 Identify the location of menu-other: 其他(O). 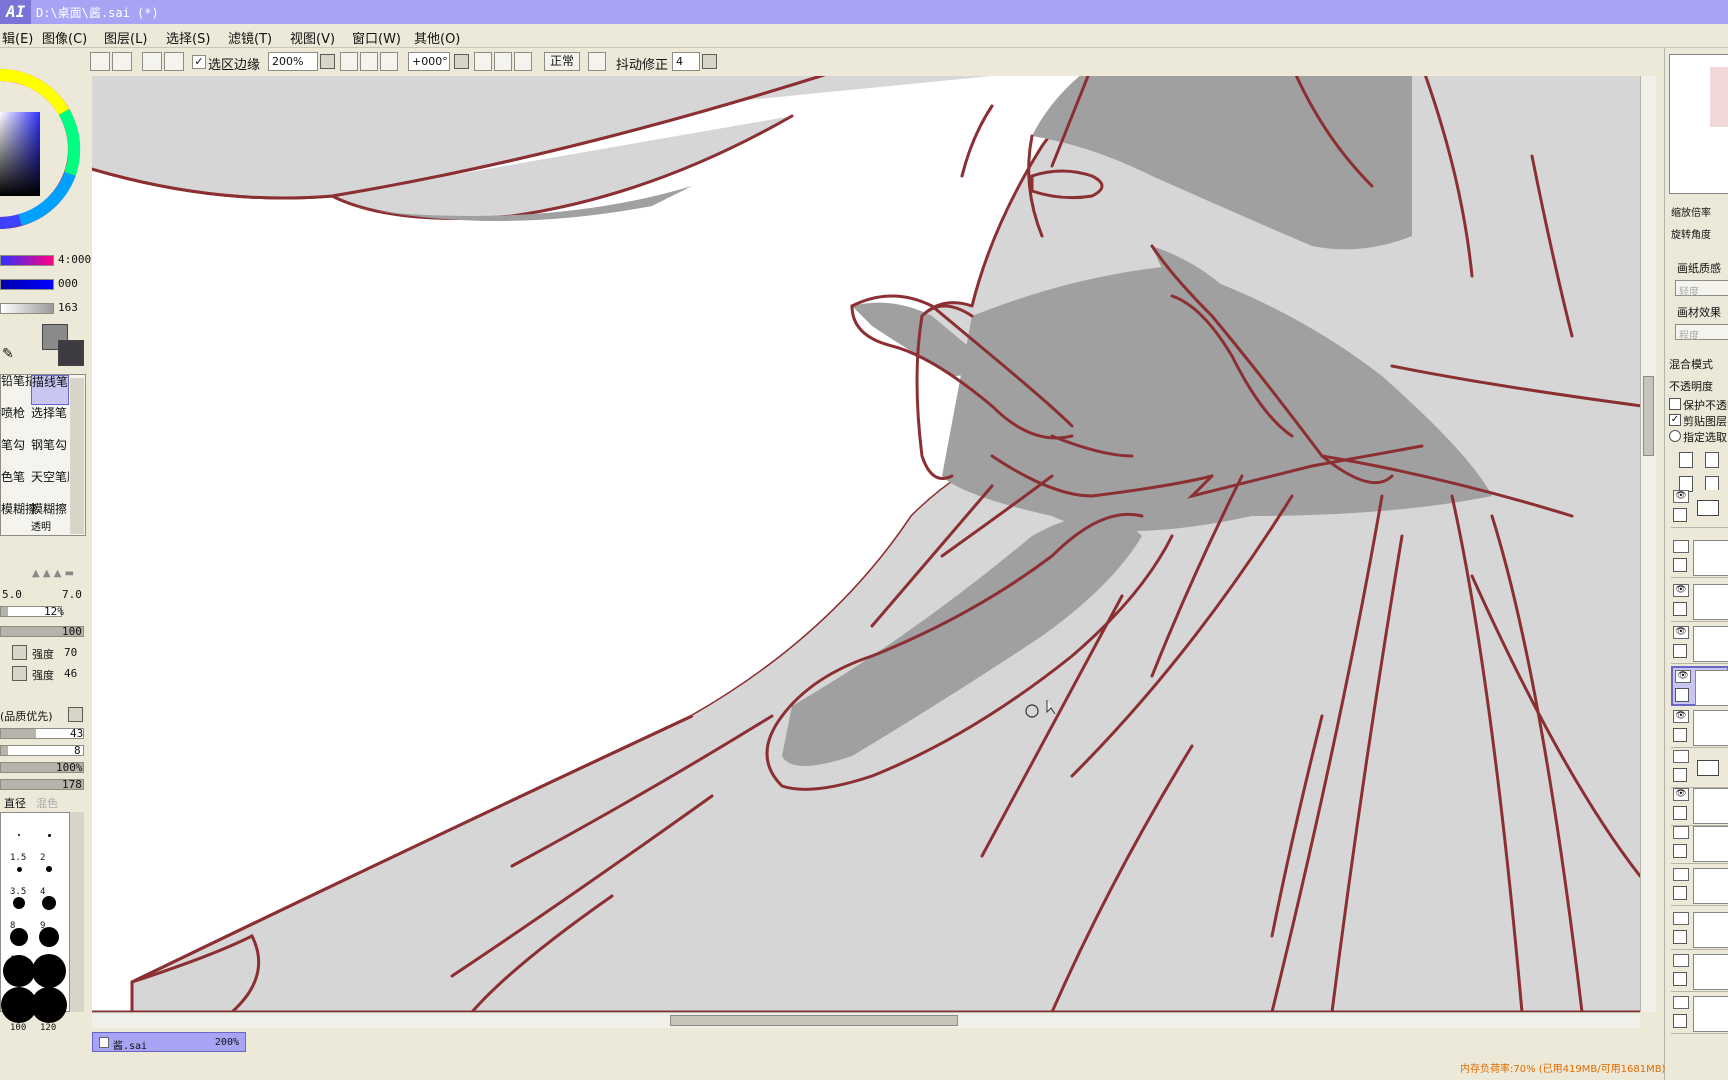
(437, 37).